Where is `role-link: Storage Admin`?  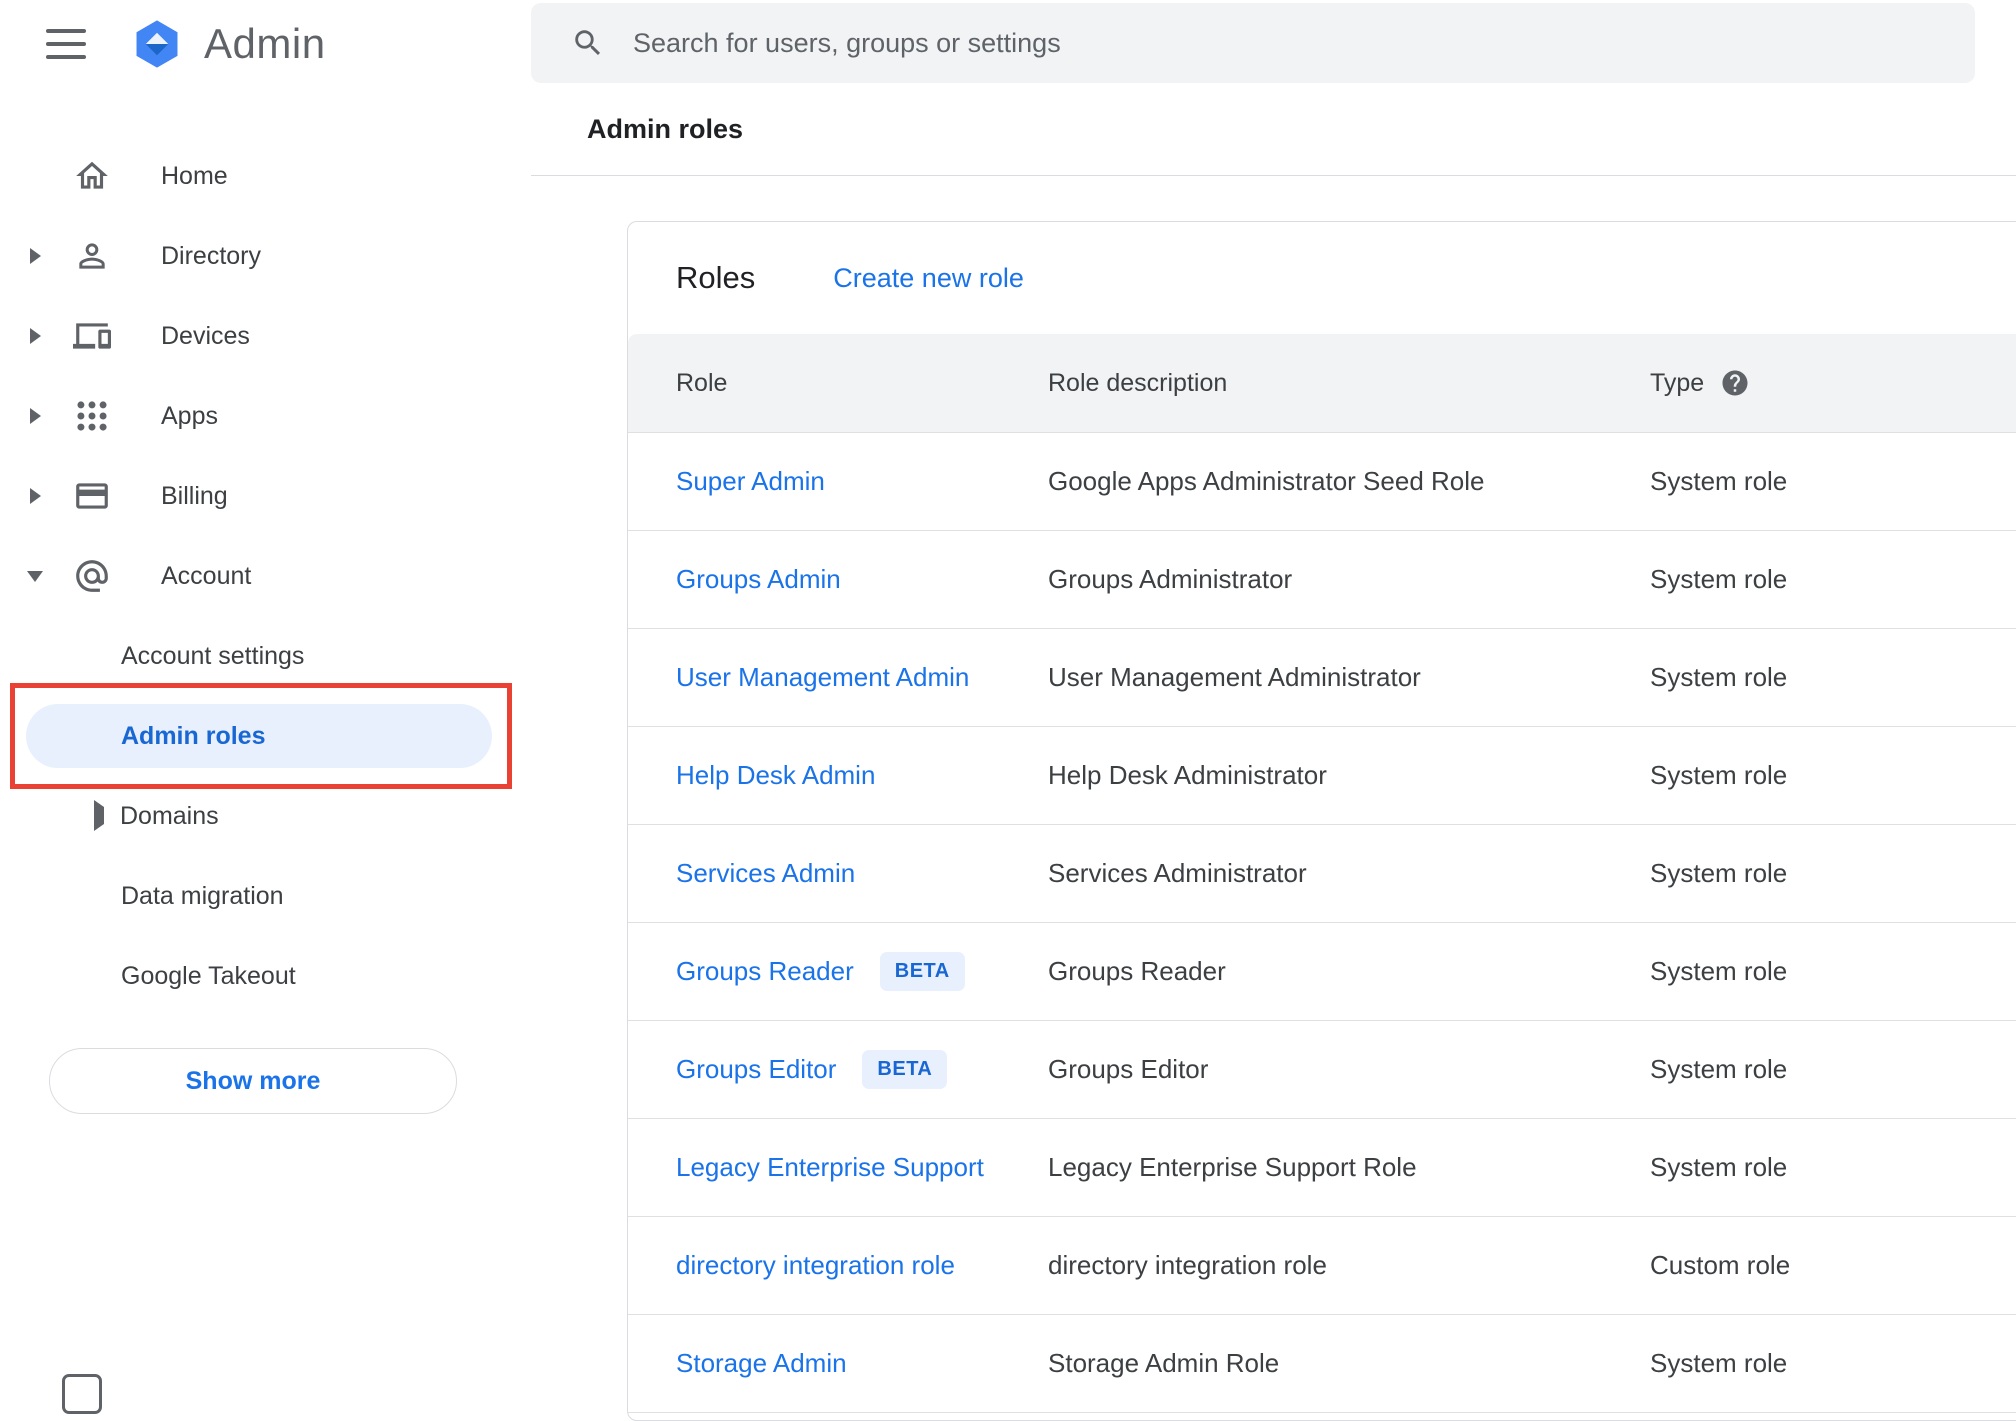
role-link: Storage Admin is located at coordinates (761, 1363).